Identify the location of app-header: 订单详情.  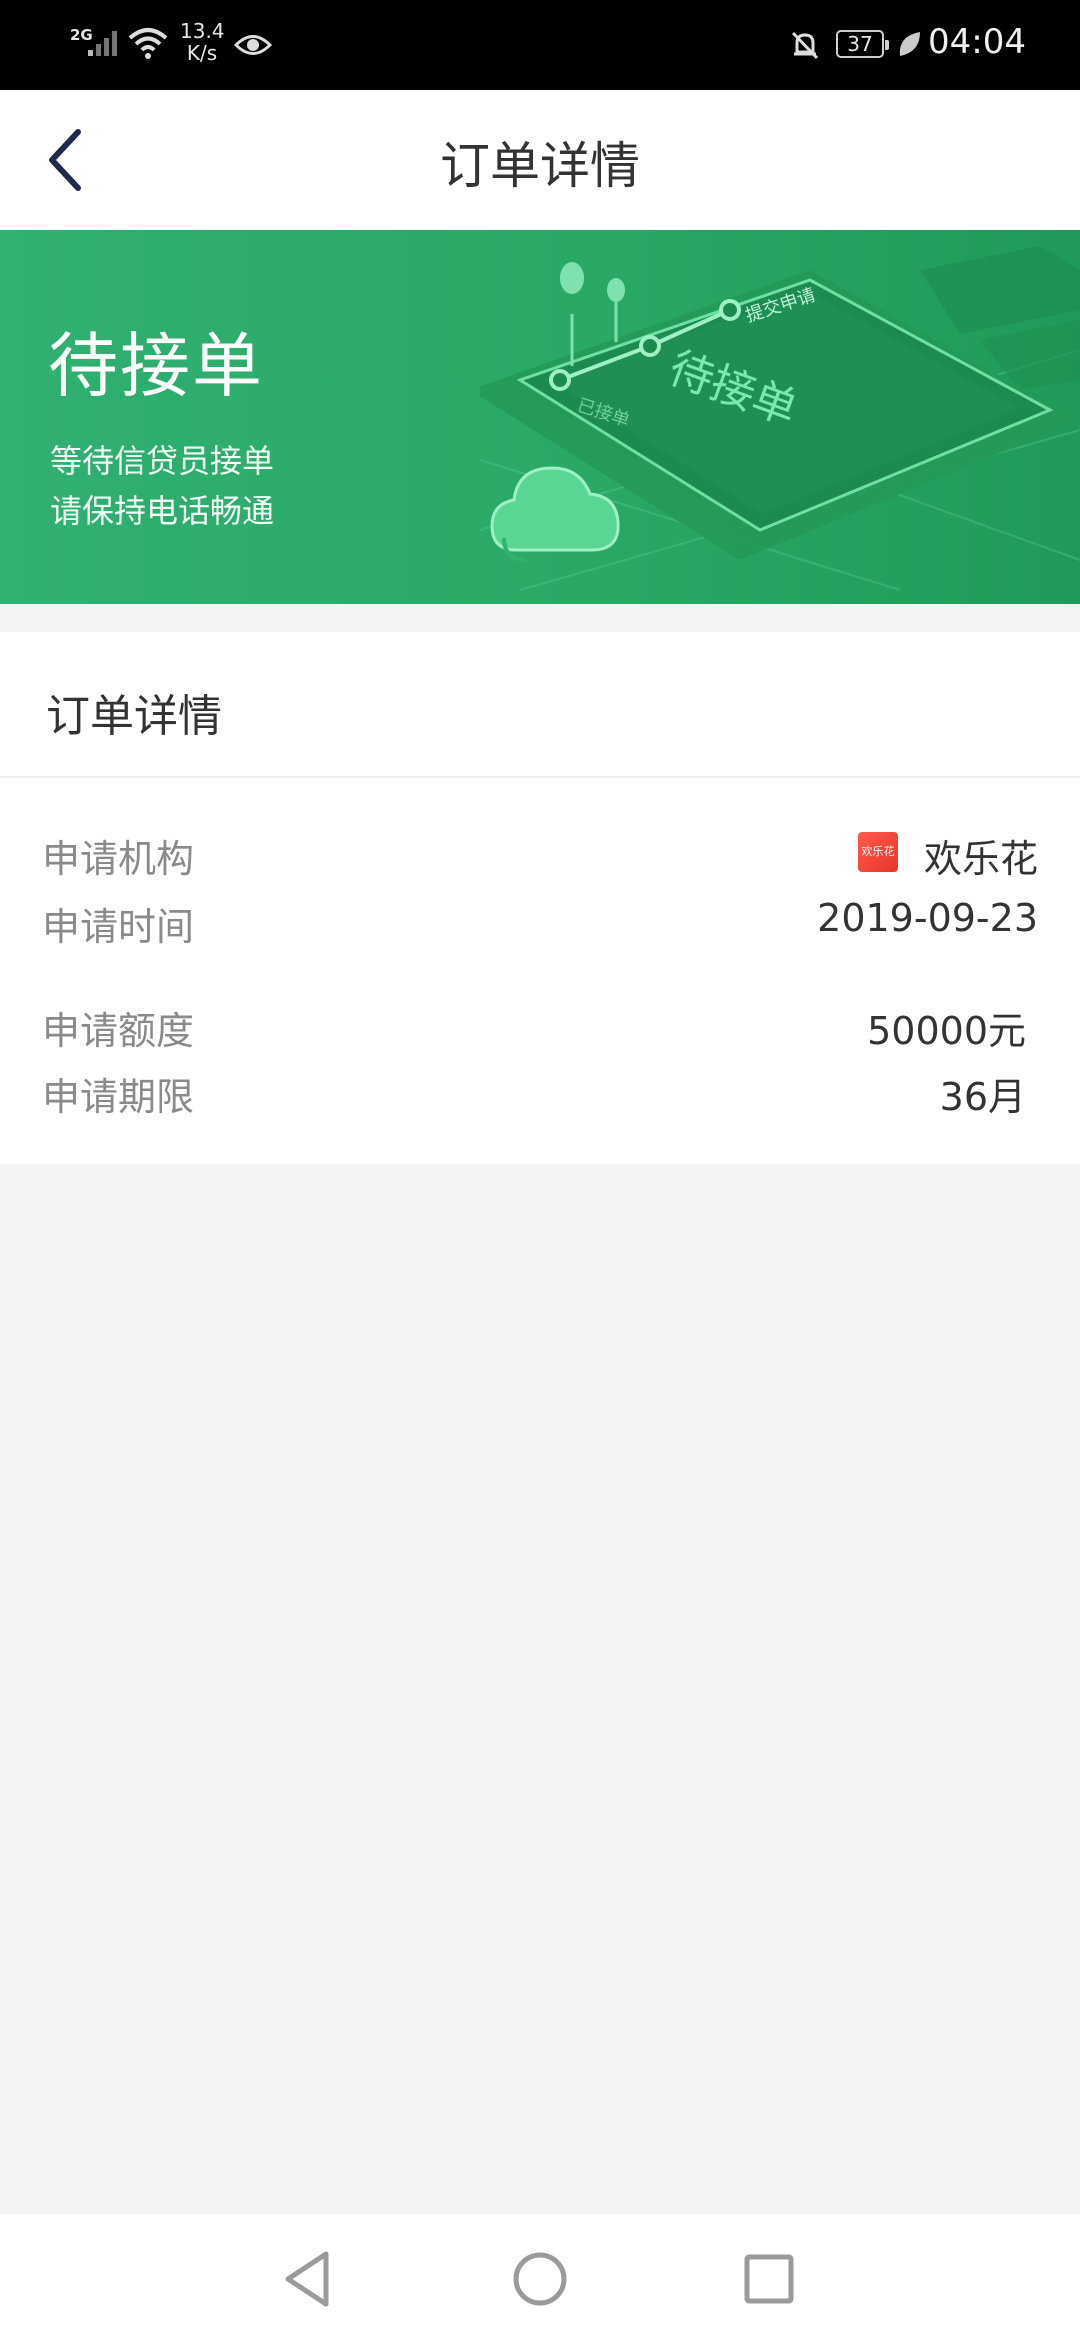
(540, 160).